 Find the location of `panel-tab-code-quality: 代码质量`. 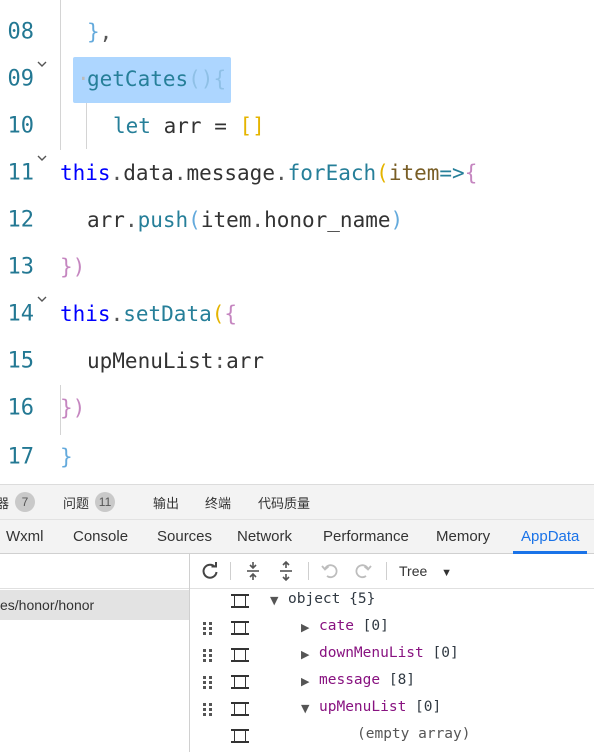

panel-tab-code-quality: 代码质量 is located at coordinates (284, 502).